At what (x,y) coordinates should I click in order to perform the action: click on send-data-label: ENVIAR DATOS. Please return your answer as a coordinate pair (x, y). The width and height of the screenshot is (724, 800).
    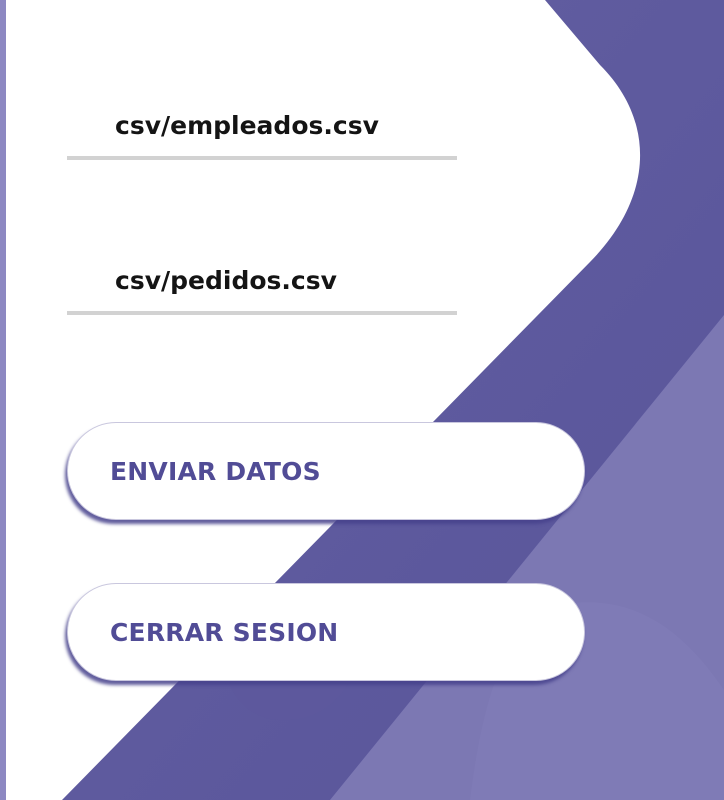
    Looking at the image, I should click on (215, 471).